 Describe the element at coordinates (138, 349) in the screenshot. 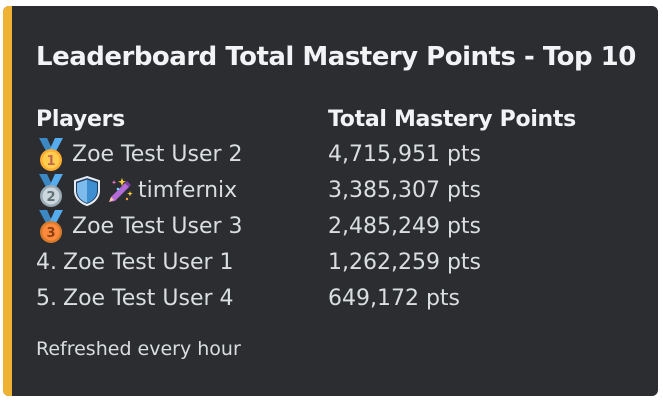

I see `embed-footer: Refreshed every hour` at that location.